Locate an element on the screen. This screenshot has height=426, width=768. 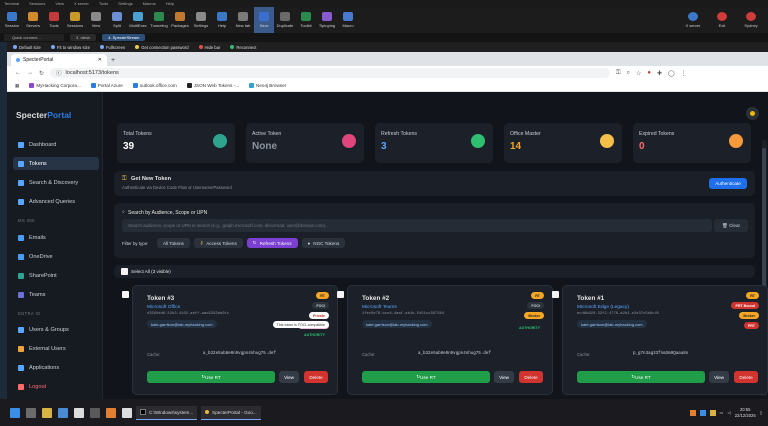
moba-tool-tools: Tools is located at coordinates (54, 20).